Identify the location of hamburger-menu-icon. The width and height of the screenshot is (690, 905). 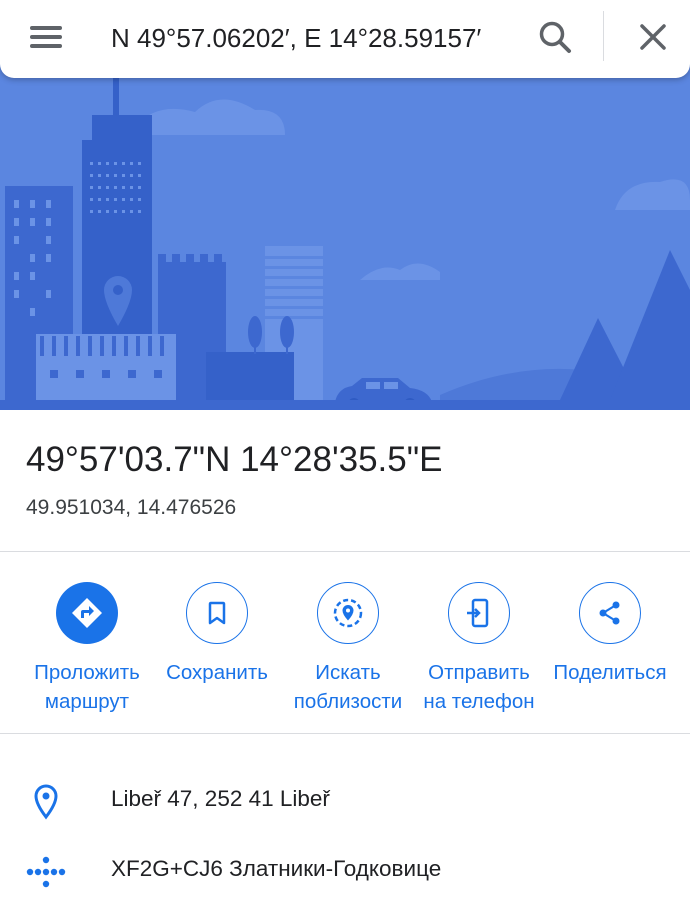
(46, 28).